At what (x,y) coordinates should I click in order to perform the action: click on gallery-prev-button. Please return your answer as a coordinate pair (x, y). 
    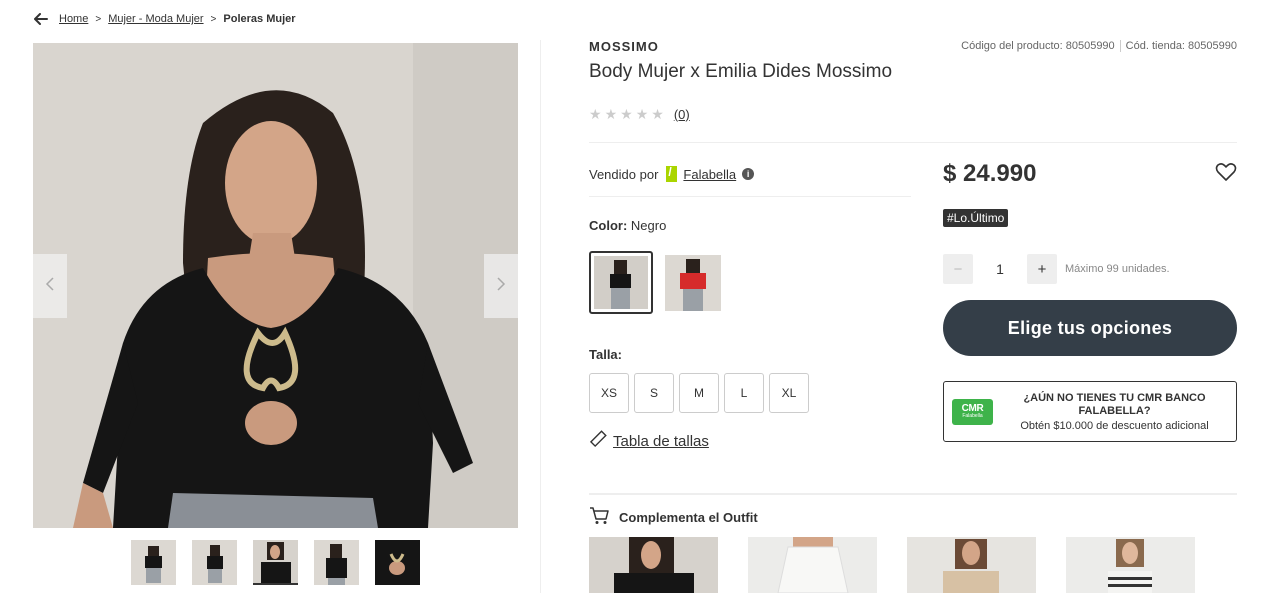
    Looking at the image, I should click on (50, 286).